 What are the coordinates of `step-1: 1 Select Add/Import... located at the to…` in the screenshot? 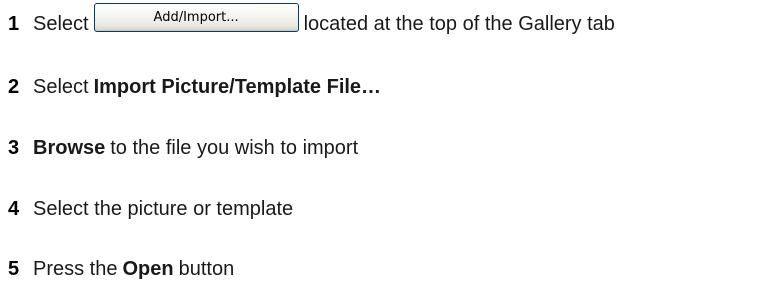 It's located at (307, 20).